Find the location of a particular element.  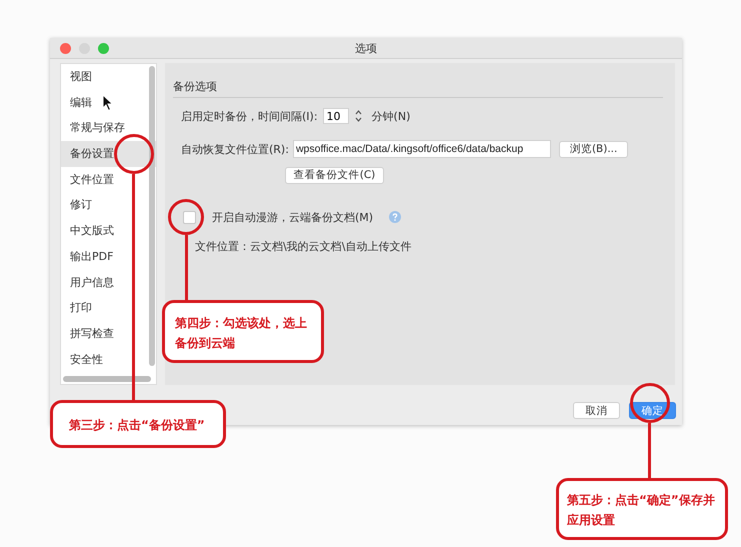

field-label: 启用定时备份，时间间隔(I): is located at coordinates (249, 116).